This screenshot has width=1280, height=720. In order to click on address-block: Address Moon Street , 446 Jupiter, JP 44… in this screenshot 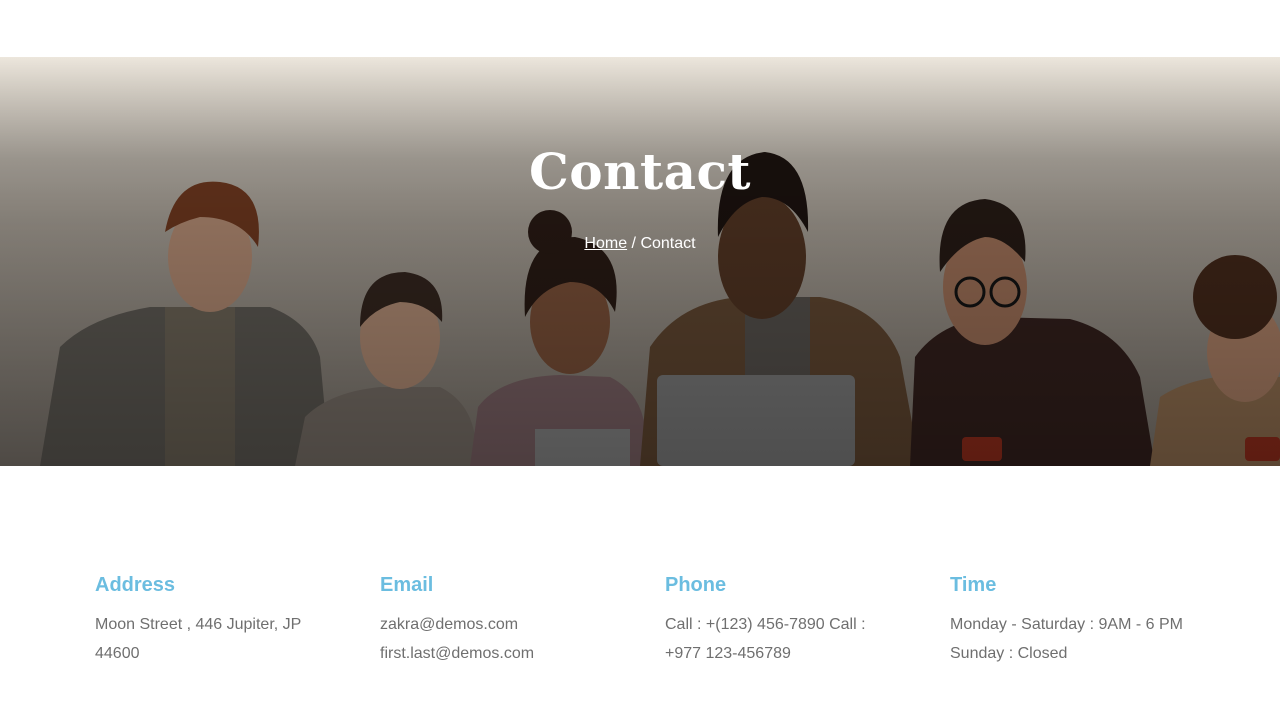, I will do `click(237, 619)`.